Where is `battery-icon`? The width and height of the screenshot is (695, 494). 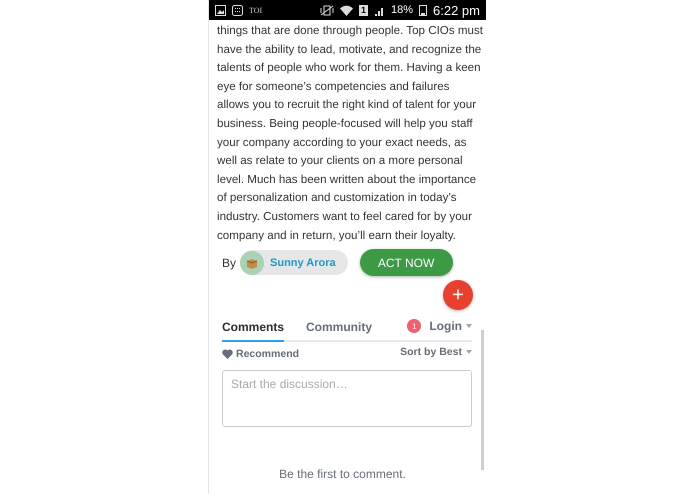
battery-icon is located at coordinates (423, 10).